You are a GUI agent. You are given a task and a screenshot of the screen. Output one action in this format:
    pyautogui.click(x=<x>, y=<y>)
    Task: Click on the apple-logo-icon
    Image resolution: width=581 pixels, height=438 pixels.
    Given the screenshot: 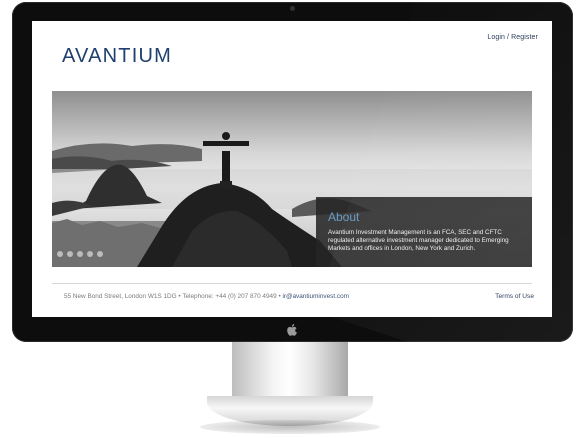 What is the action you would take?
    pyautogui.click(x=292, y=330)
    